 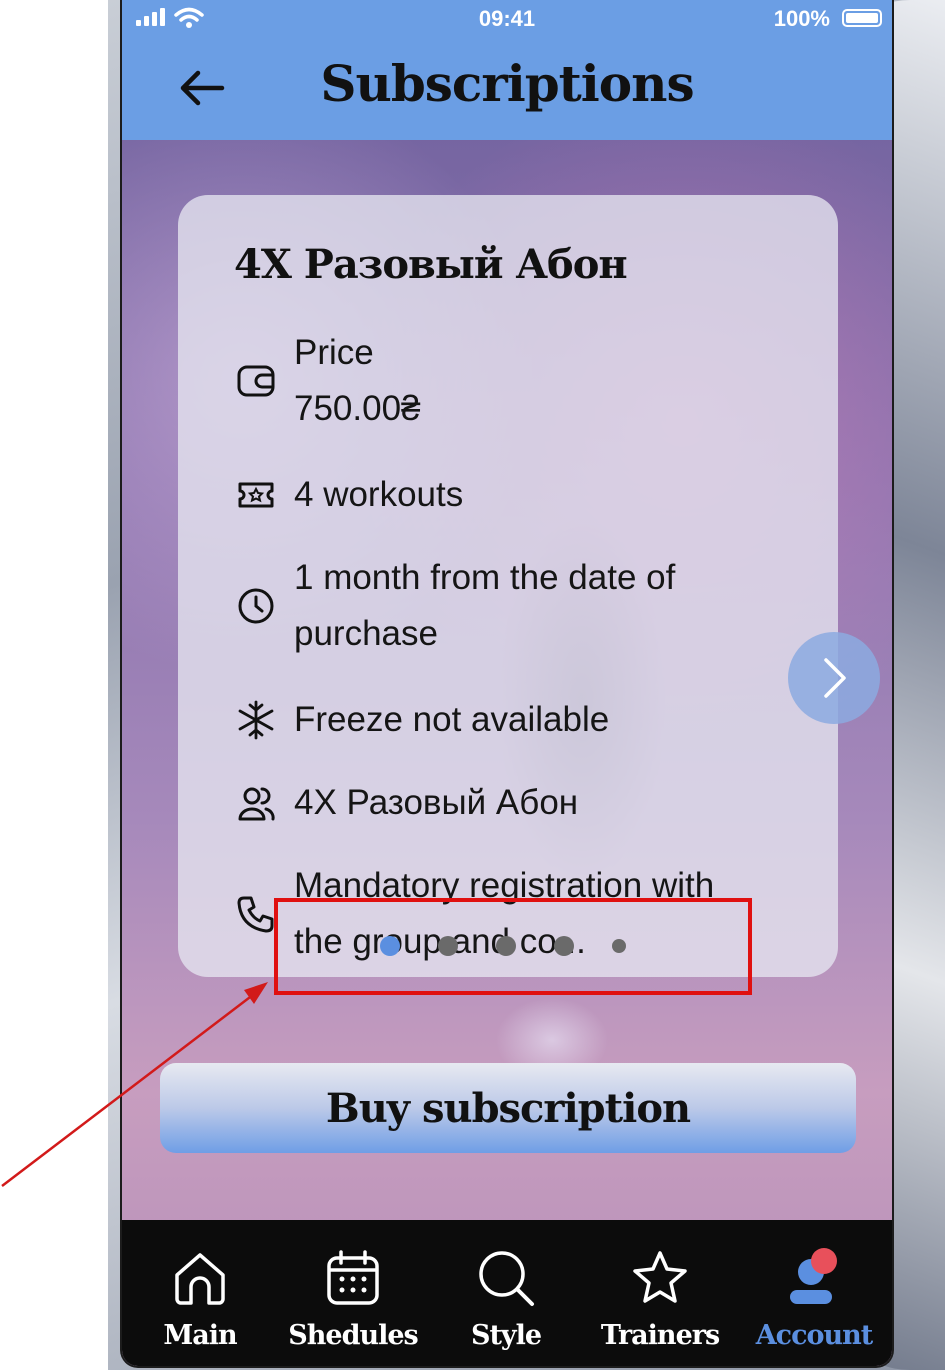 I want to click on wallet-icon, so click(x=256, y=381).